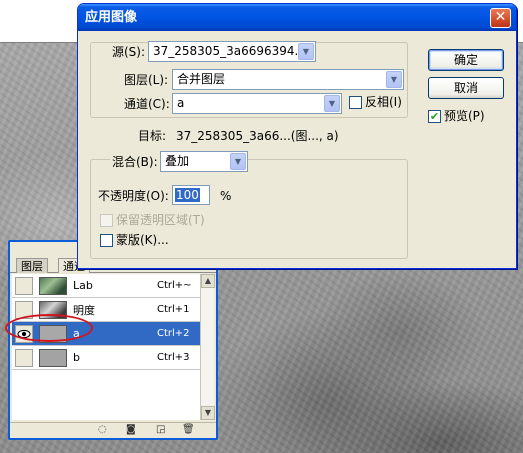  I want to click on invert-label: 反相(I), so click(383, 102).